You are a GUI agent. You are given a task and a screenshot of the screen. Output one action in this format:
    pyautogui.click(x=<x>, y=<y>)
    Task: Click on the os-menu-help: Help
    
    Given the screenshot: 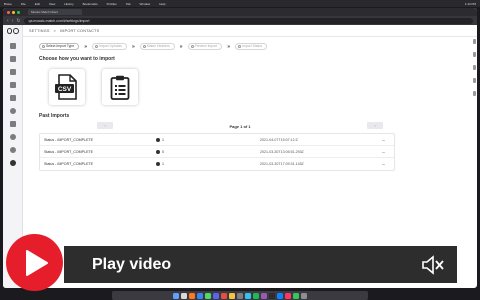 What is the action you would take?
    pyautogui.click(x=162, y=4)
    